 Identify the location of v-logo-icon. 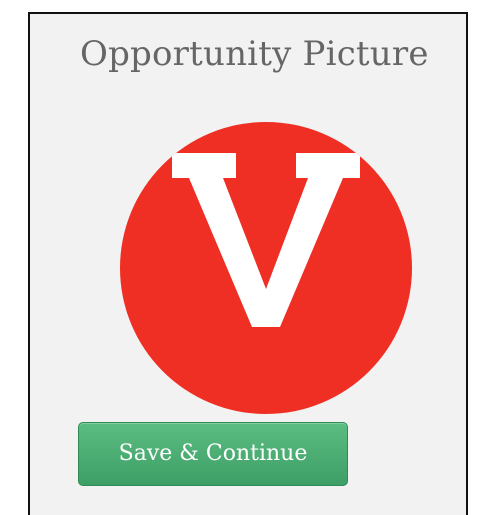
(266, 240).